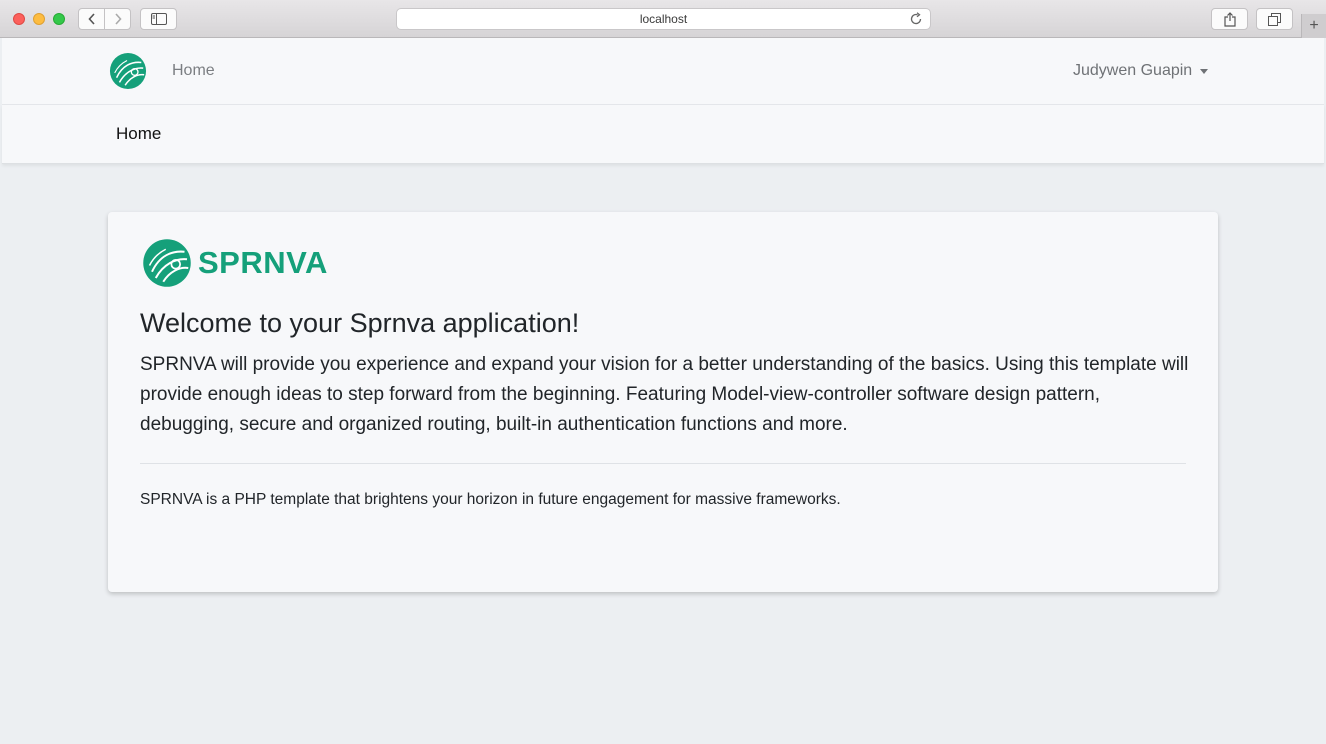 This screenshot has height=744, width=1326. What do you see at coordinates (193, 71) in the screenshot?
I see `nav-home-link: Home` at bounding box center [193, 71].